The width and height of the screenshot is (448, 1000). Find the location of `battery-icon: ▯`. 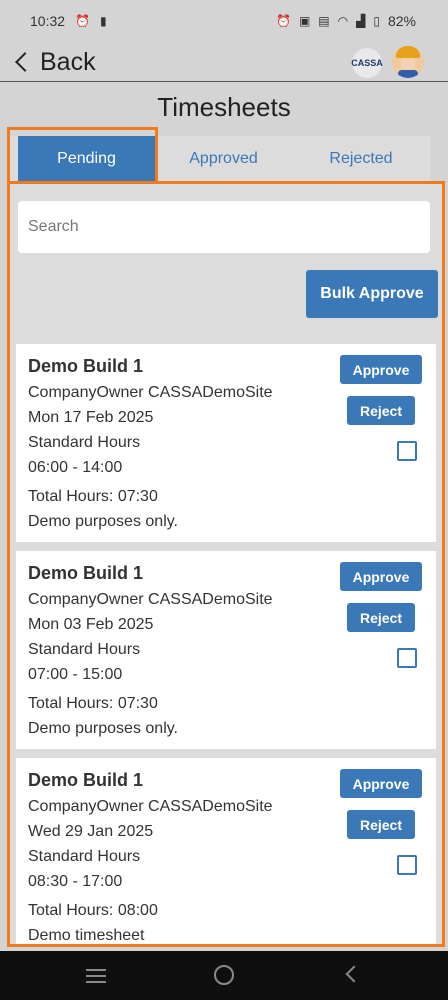

battery-icon: ▯ is located at coordinates (376, 21).